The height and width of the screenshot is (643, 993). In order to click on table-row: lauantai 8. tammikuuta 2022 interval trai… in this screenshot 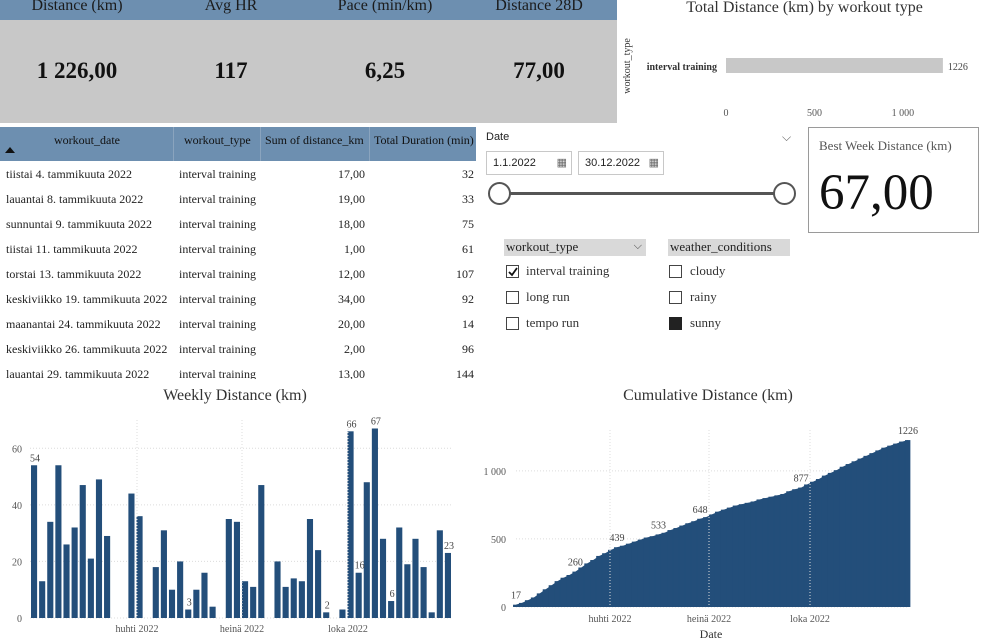, I will do `click(238, 200)`.